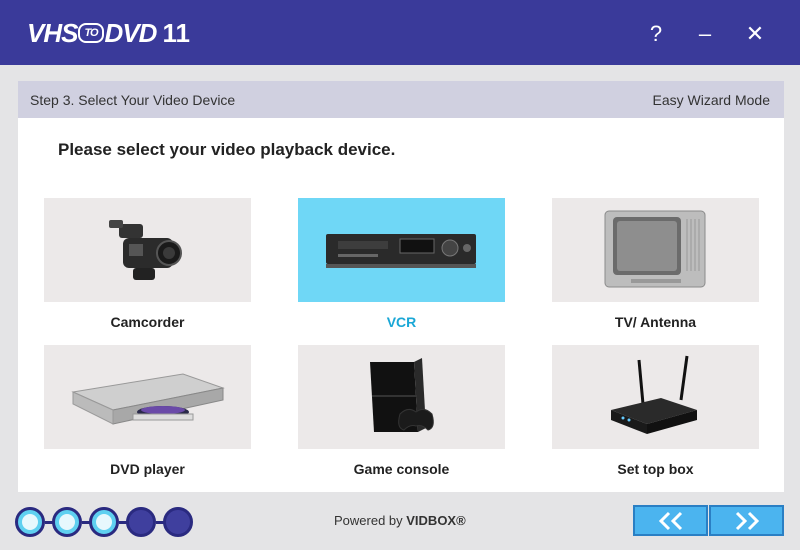  Describe the element at coordinates (711, 100) in the screenshot. I see `wizard-mode-label: Easy Wizard Mode` at that location.